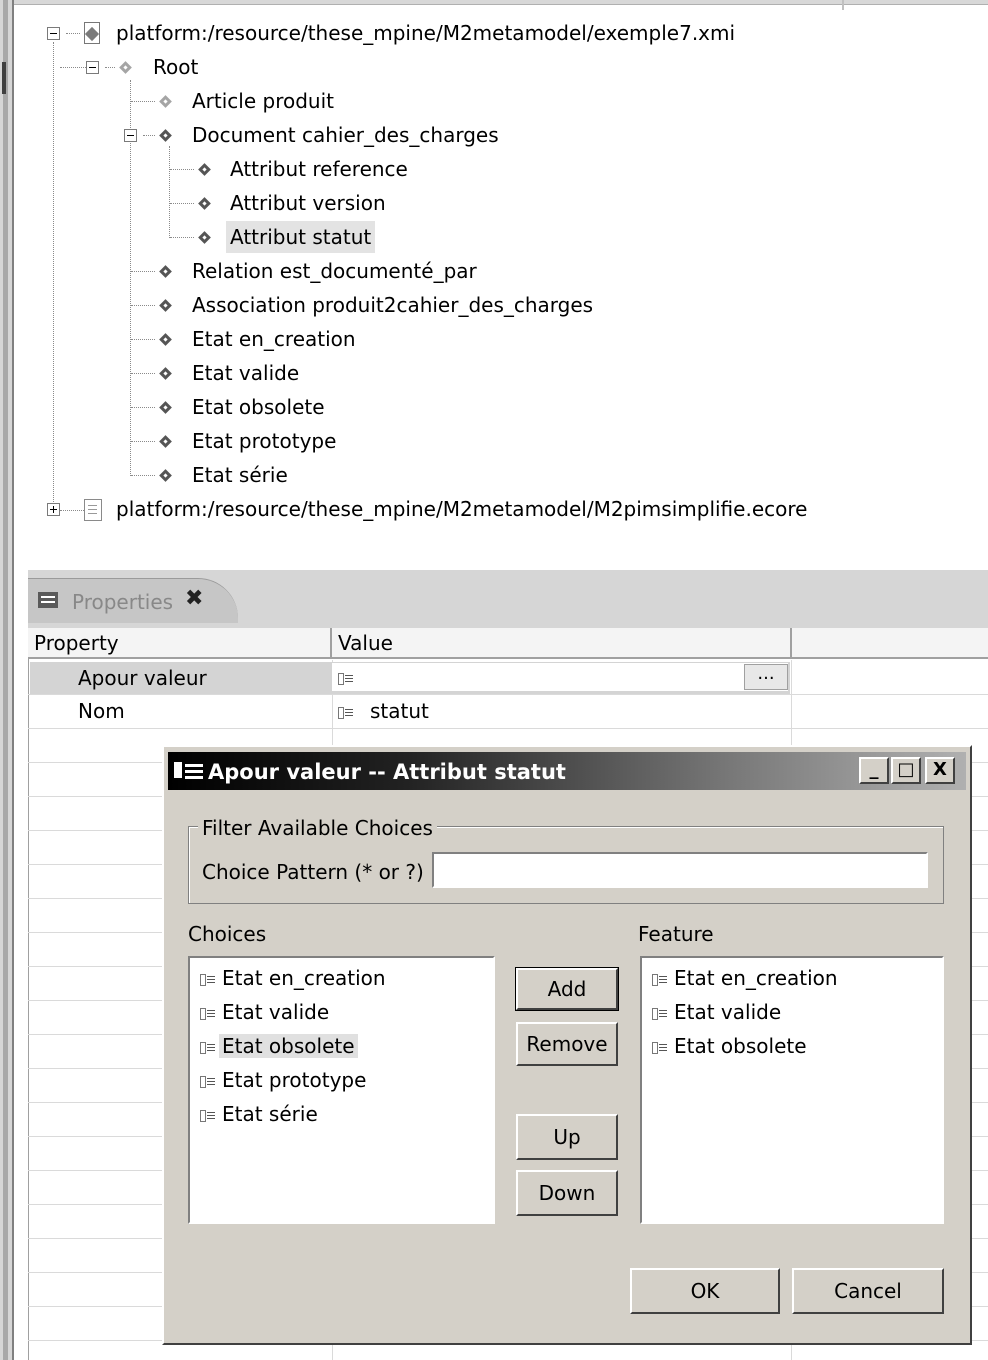  I want to click on close-icon: ✖, so click(194, 598).